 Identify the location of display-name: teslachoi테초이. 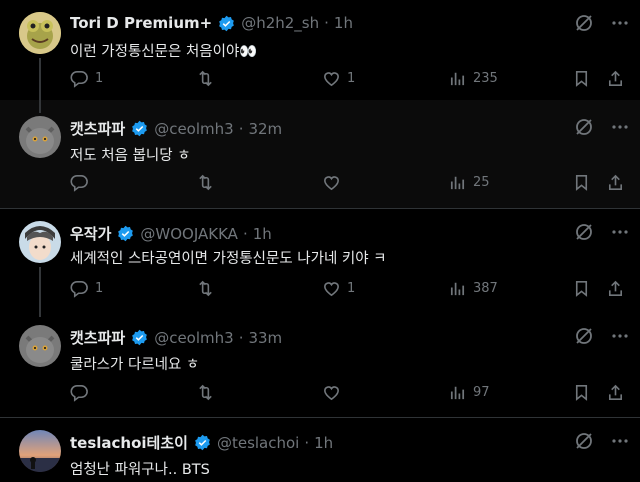
(129, 442).